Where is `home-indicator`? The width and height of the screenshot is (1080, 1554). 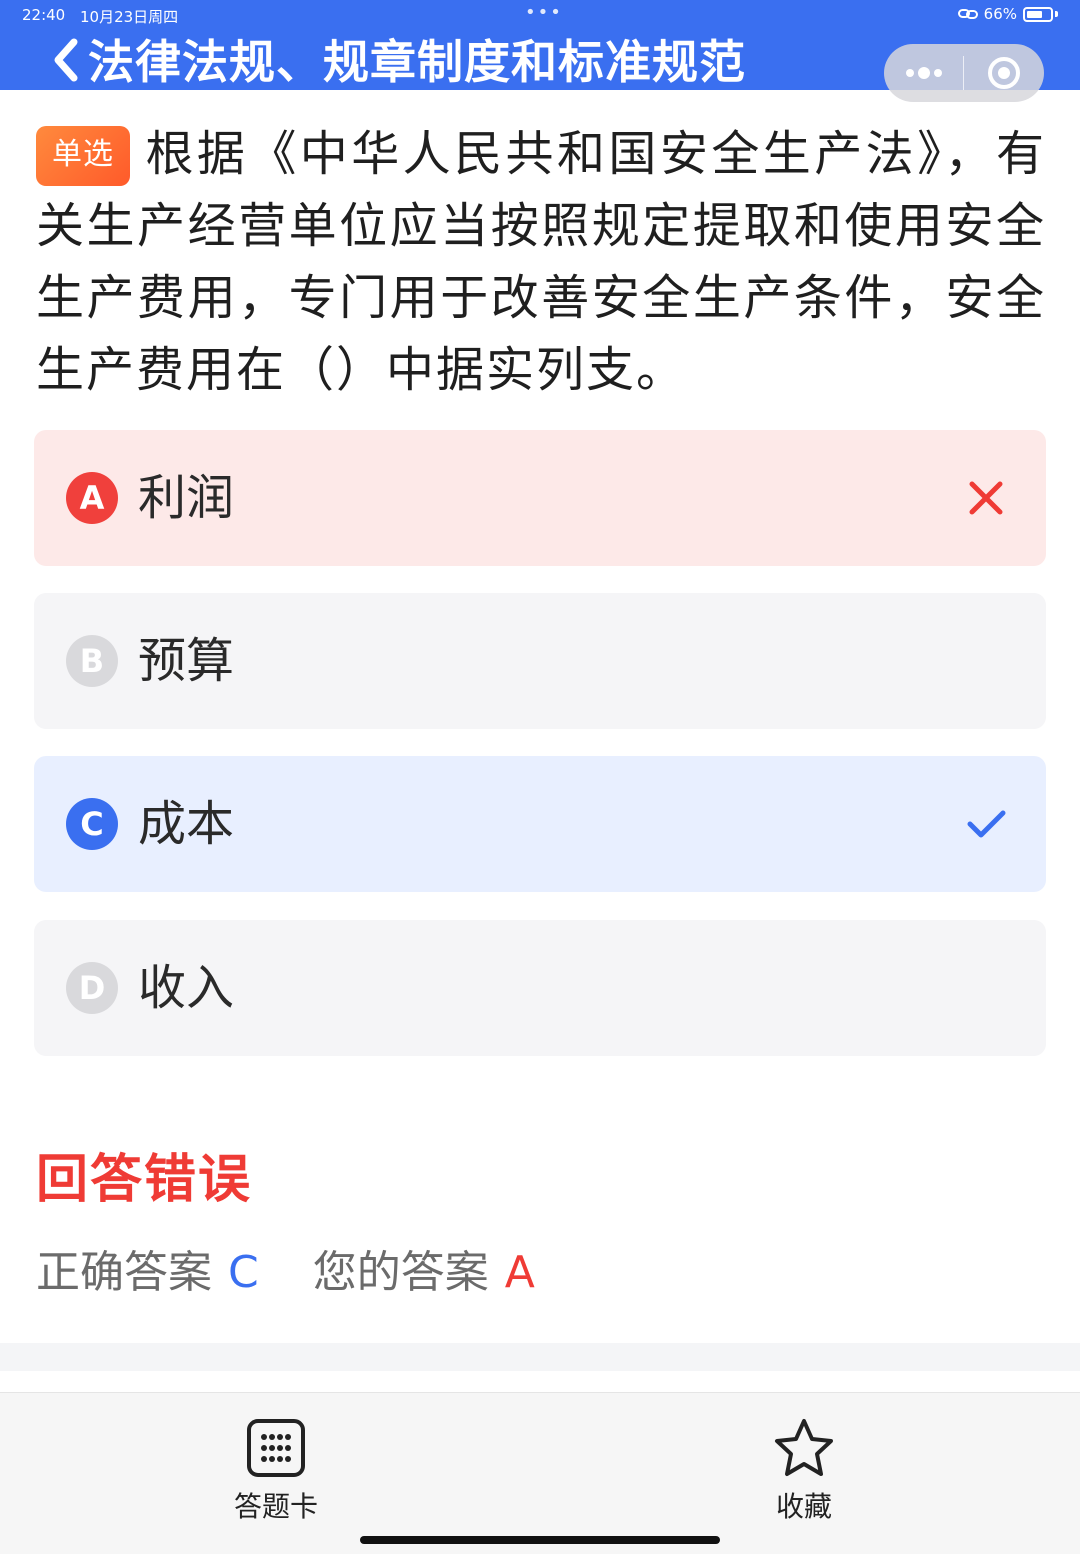 home-indicator is located at coordinates (540, 1540).